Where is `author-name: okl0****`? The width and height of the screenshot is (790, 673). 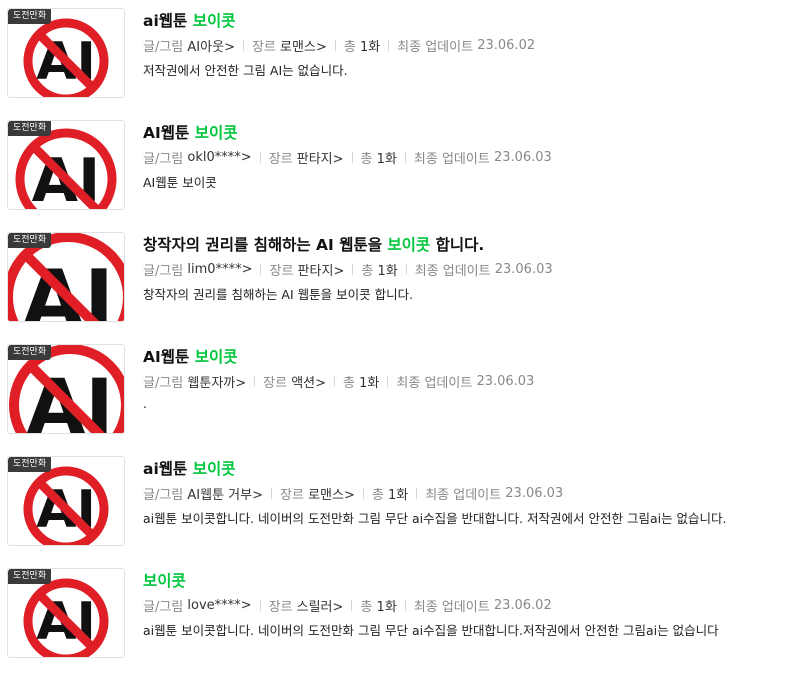 author-name: okl0**** is located at coordinates (214, 157).